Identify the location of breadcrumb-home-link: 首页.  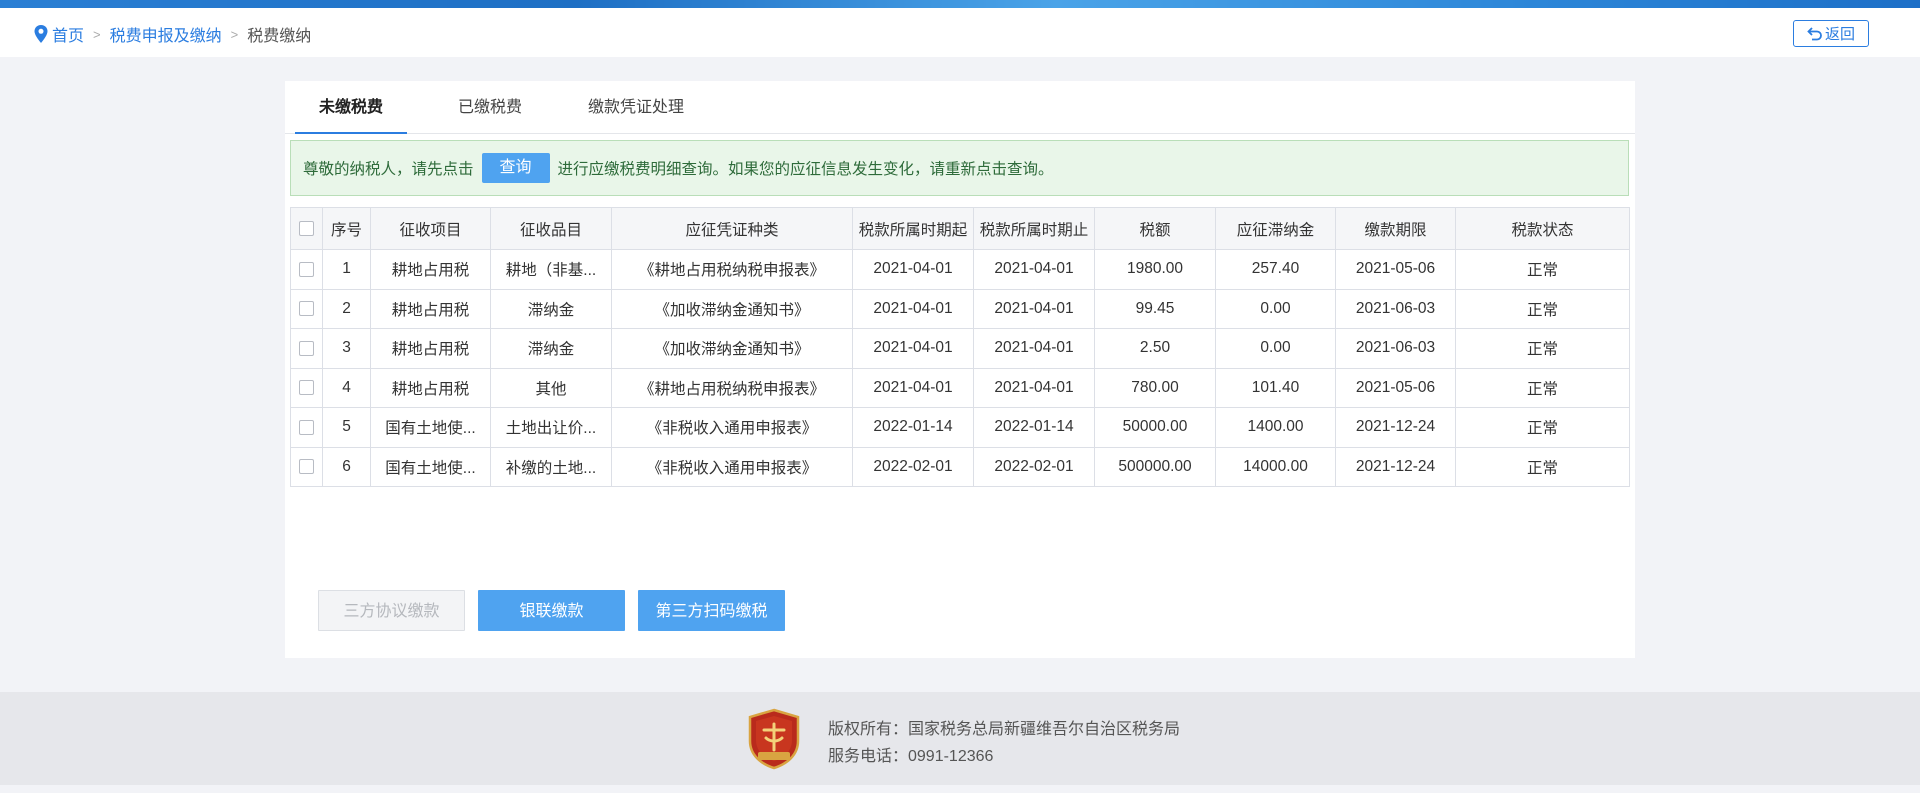
(68, 34).